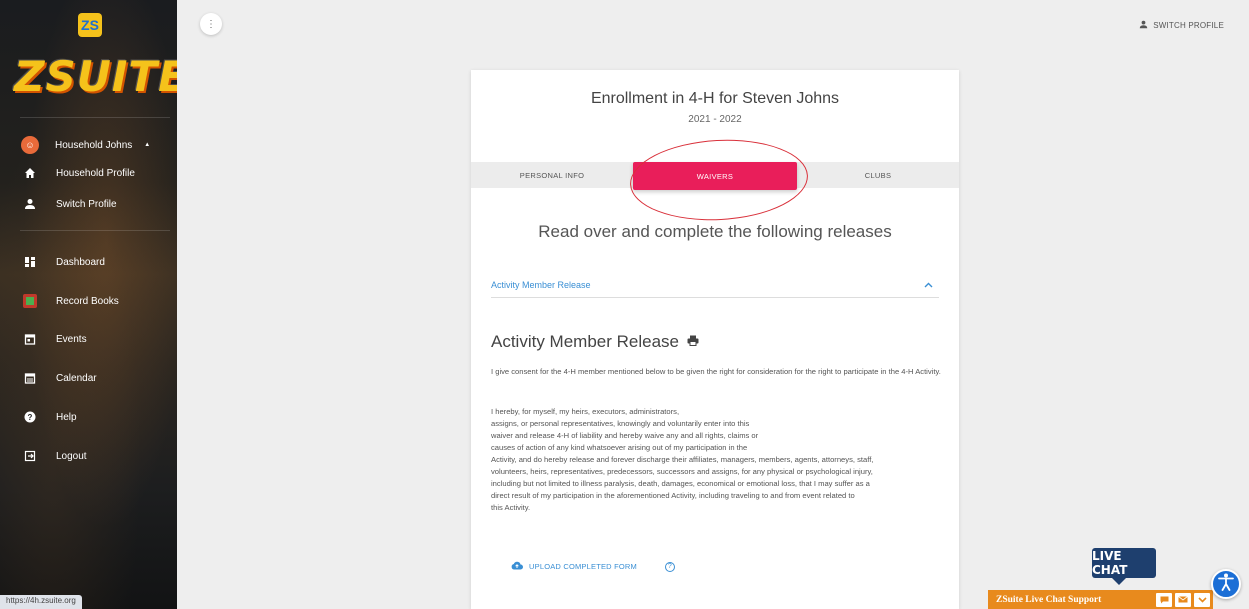 This screenshot has width=1249, height=609. I want to click on sidebar-item-events: Events, so click(55, 339).